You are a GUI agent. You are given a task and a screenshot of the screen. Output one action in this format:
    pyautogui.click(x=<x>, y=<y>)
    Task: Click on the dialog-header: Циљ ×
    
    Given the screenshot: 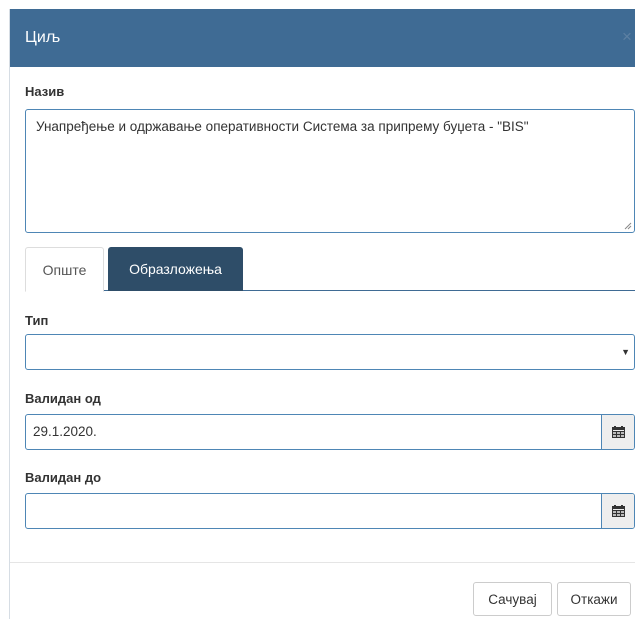 What is the action you would take?
    pyautogui.click(x=322, y=38)
    